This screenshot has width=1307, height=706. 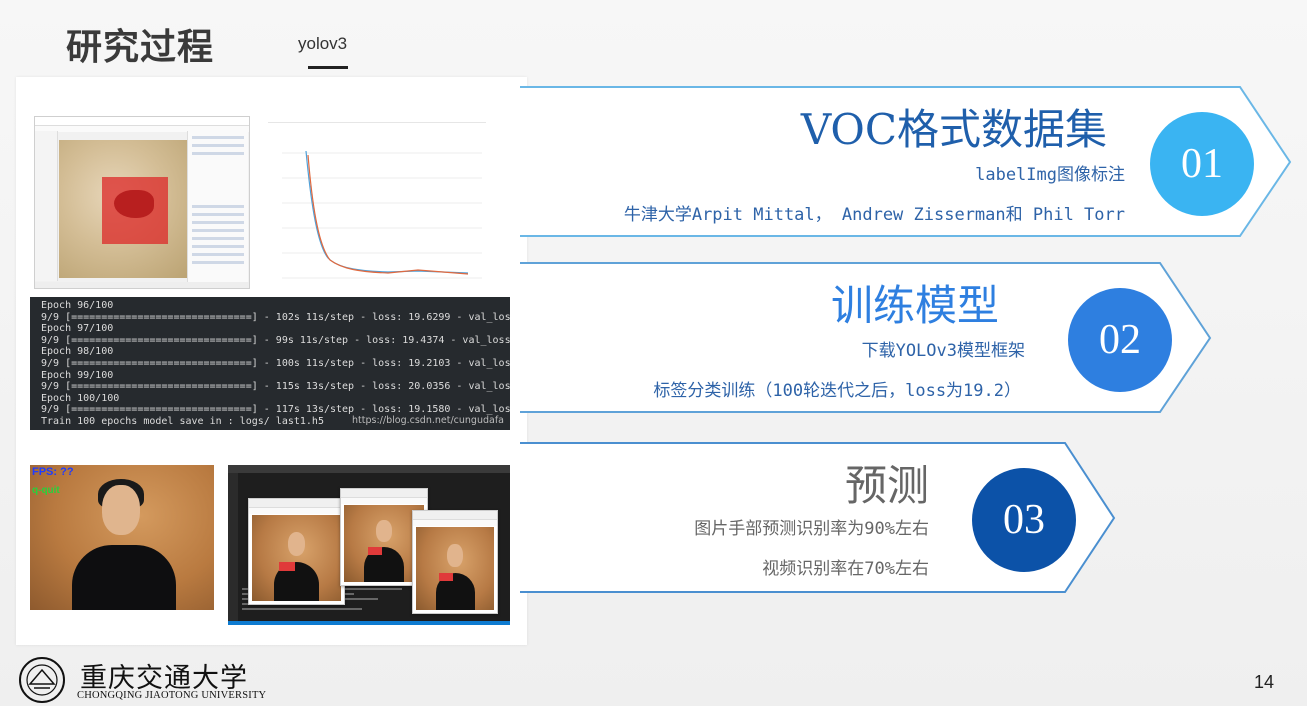 What do you see at coordinates (77, 375) in the screenshot?
I see `terminal-line: Epoch 99/100` at bounding box center [77, 375].